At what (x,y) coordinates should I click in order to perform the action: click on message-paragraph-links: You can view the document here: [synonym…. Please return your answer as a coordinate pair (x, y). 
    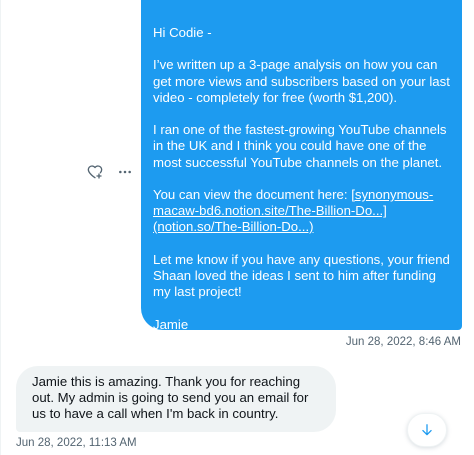
    Looking at the image, I should click on (301, 211).